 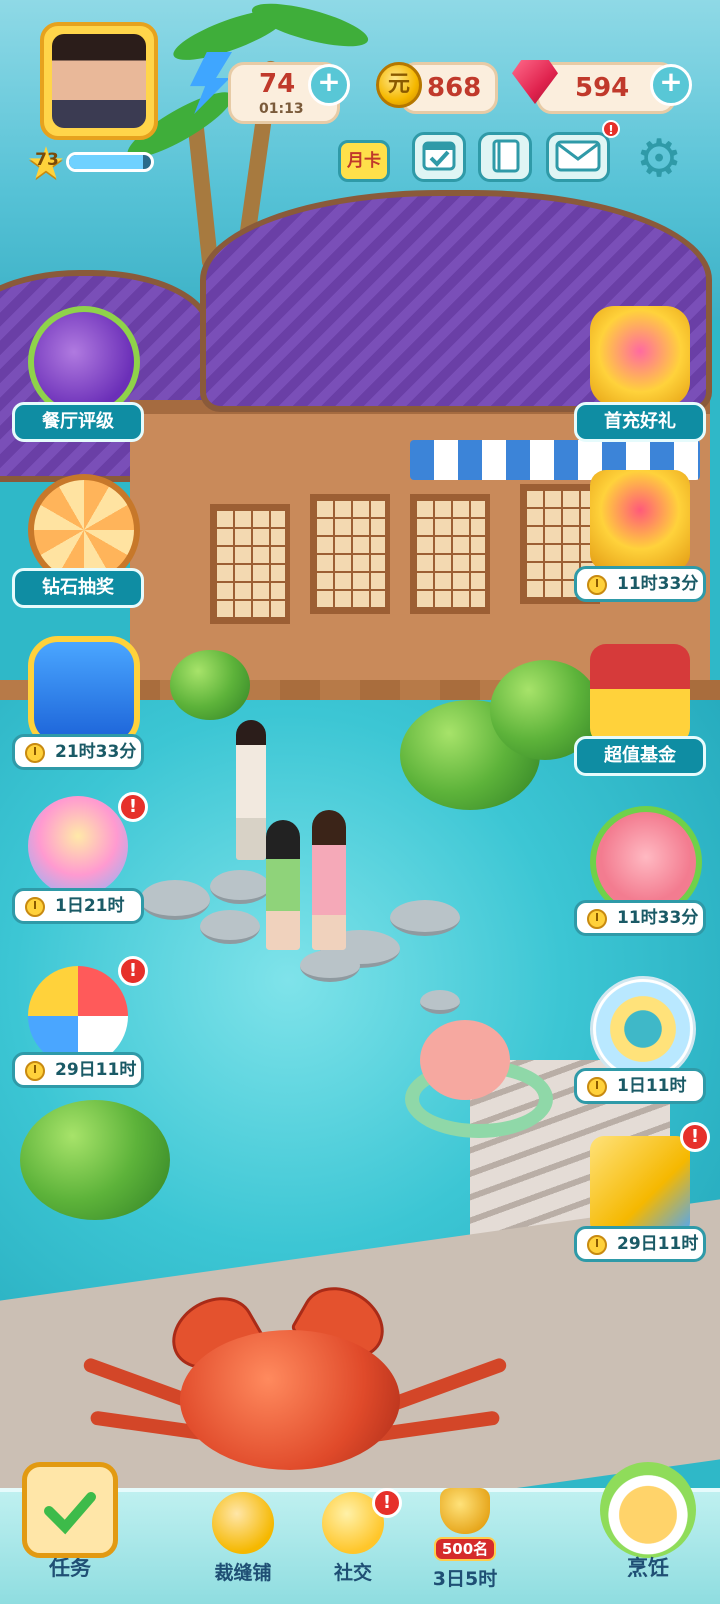 I want to click on coin-icon: 元, so click(x=399, y=85).